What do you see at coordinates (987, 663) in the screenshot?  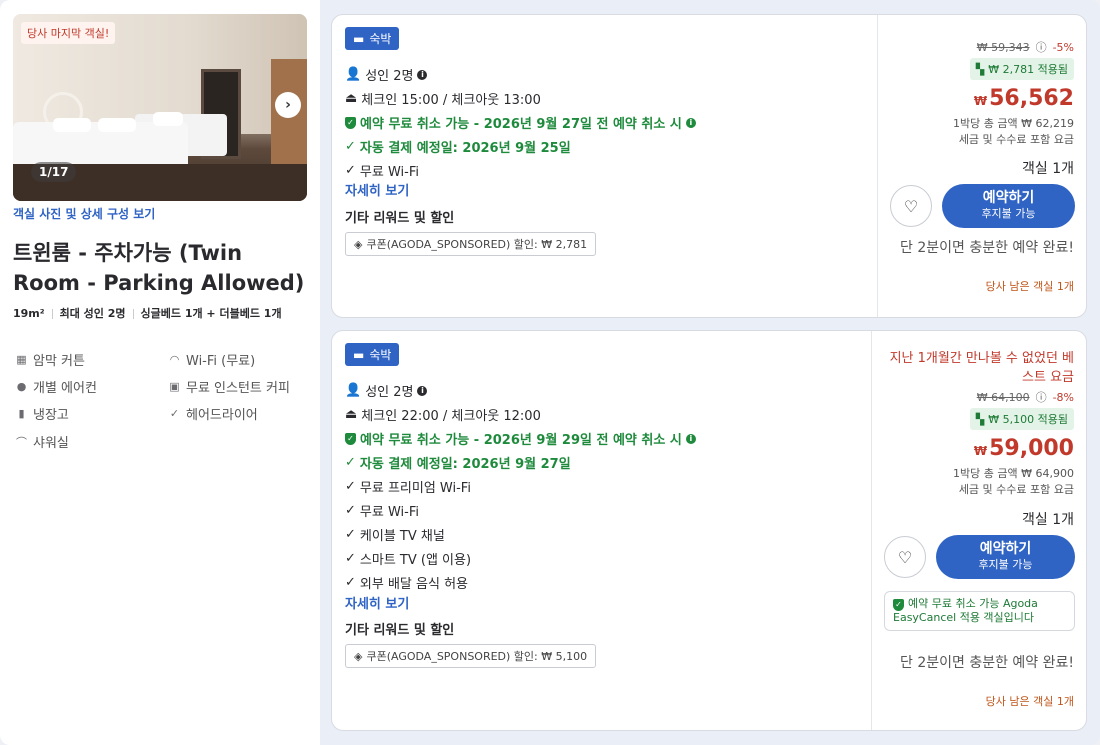 I see `quick-booking-note: 단 2분이면 충분한 예약 완료!` at bounding box center [987, 663].